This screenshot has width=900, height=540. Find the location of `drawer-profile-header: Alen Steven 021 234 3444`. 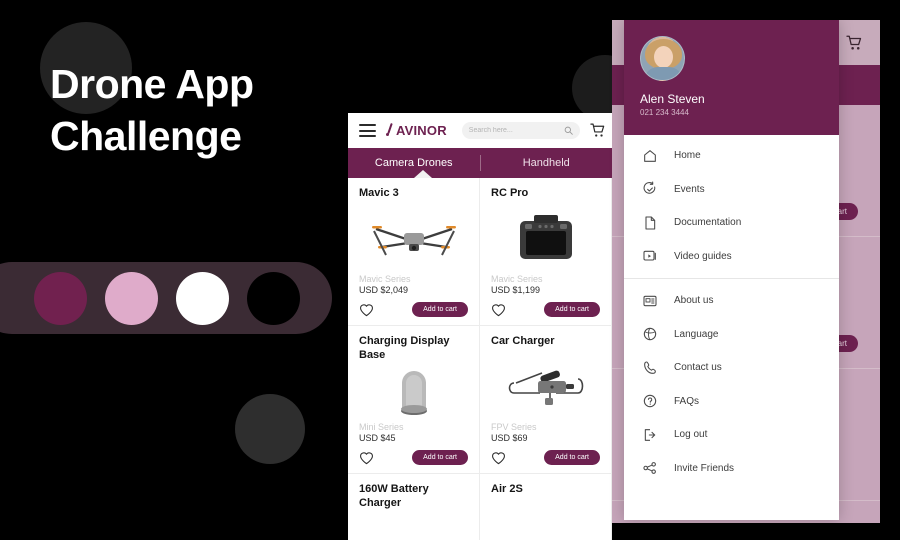

drawer-profile-header: Alen Steven 021 234 3444 is located at coordinates (731, 77).